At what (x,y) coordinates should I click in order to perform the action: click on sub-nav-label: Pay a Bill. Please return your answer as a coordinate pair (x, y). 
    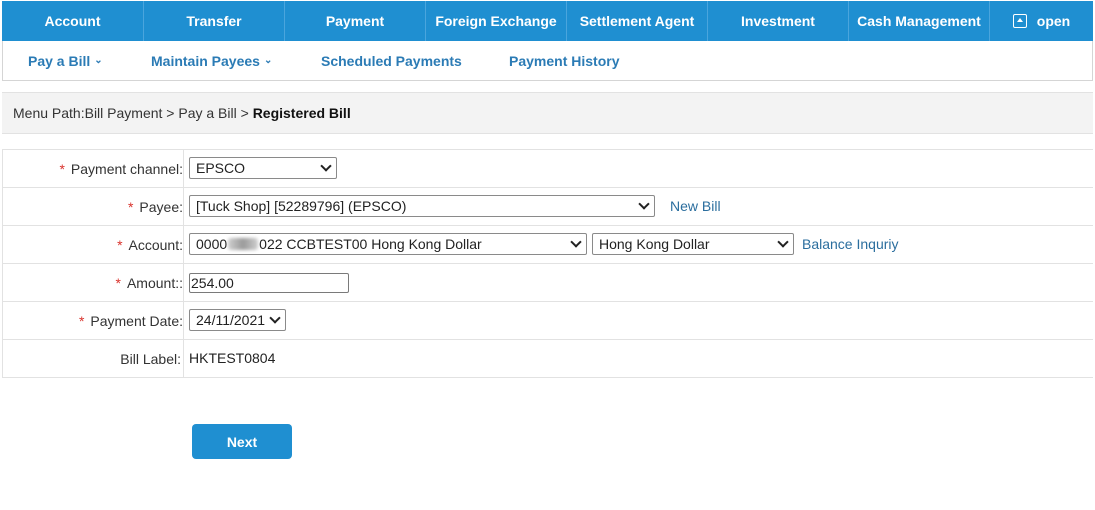
    Looking at the image, I should click on (59, 60).